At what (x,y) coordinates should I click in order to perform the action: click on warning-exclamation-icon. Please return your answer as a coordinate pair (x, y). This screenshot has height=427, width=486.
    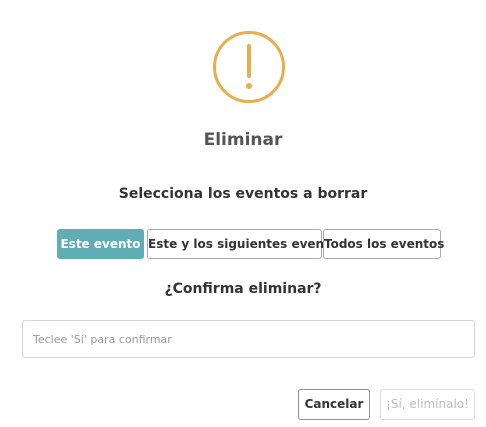
    Looking at the image, I should click on (249, 67).